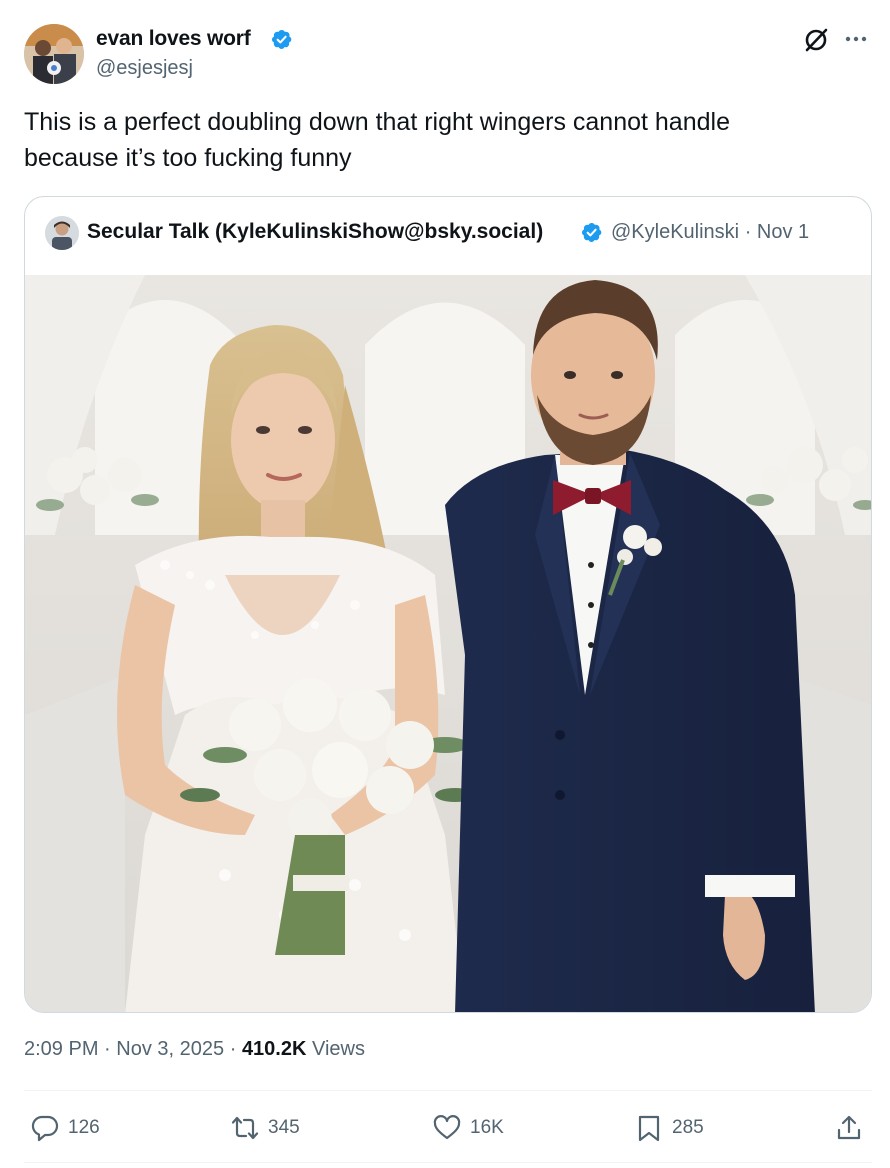 Image resolution: width=890 pixels, height=1168 pixels. I want to click on share-icon, so click(849, 1127).